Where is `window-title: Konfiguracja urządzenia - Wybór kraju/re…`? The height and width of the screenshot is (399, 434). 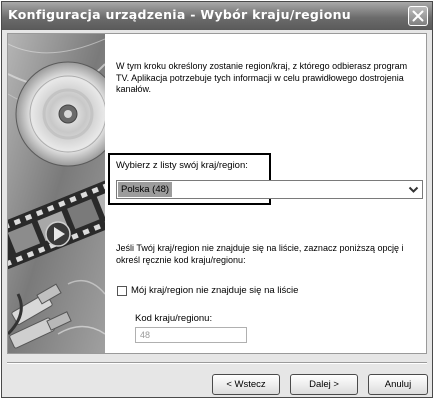
window-title: Konfiguracja urządzenia - Wybór kraju/re… is located at coordinates (179, 14).